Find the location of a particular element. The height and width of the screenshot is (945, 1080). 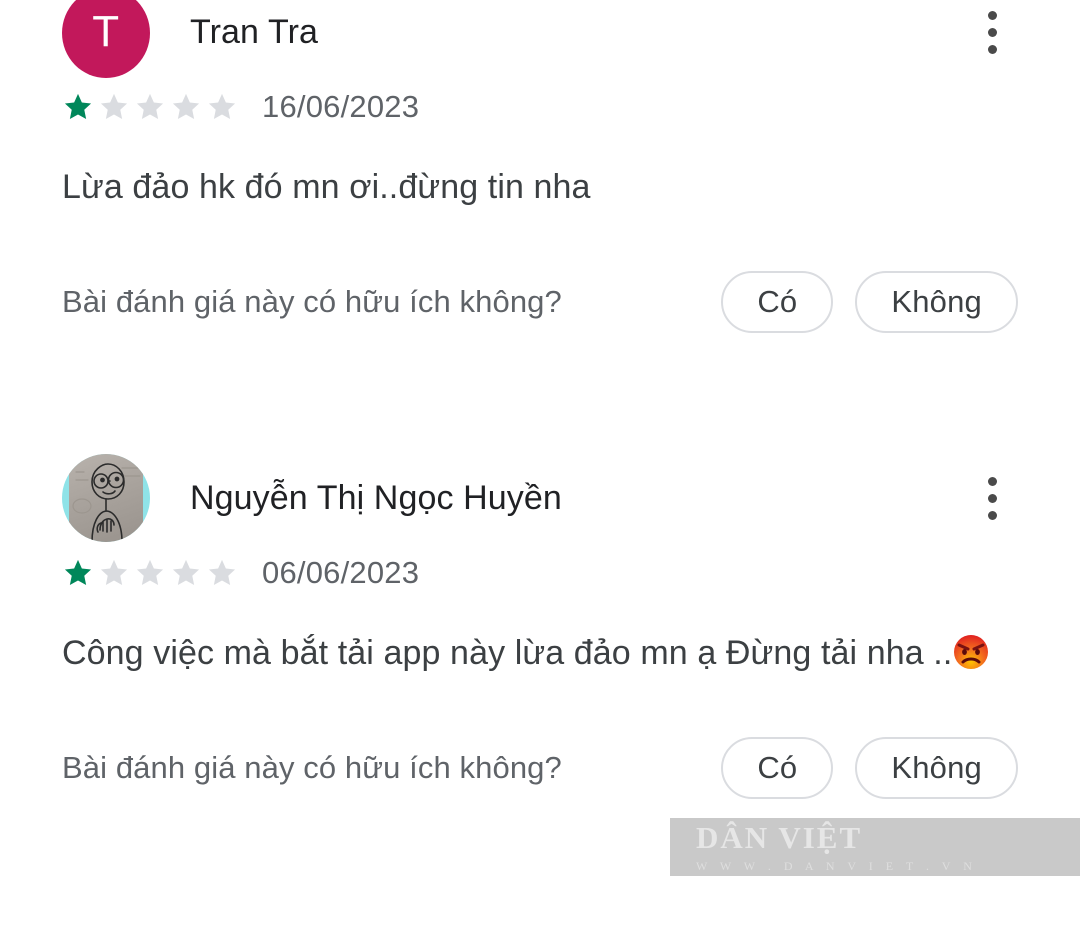

reviewer-name: Tran Tra is located at coordinates (254, 31).